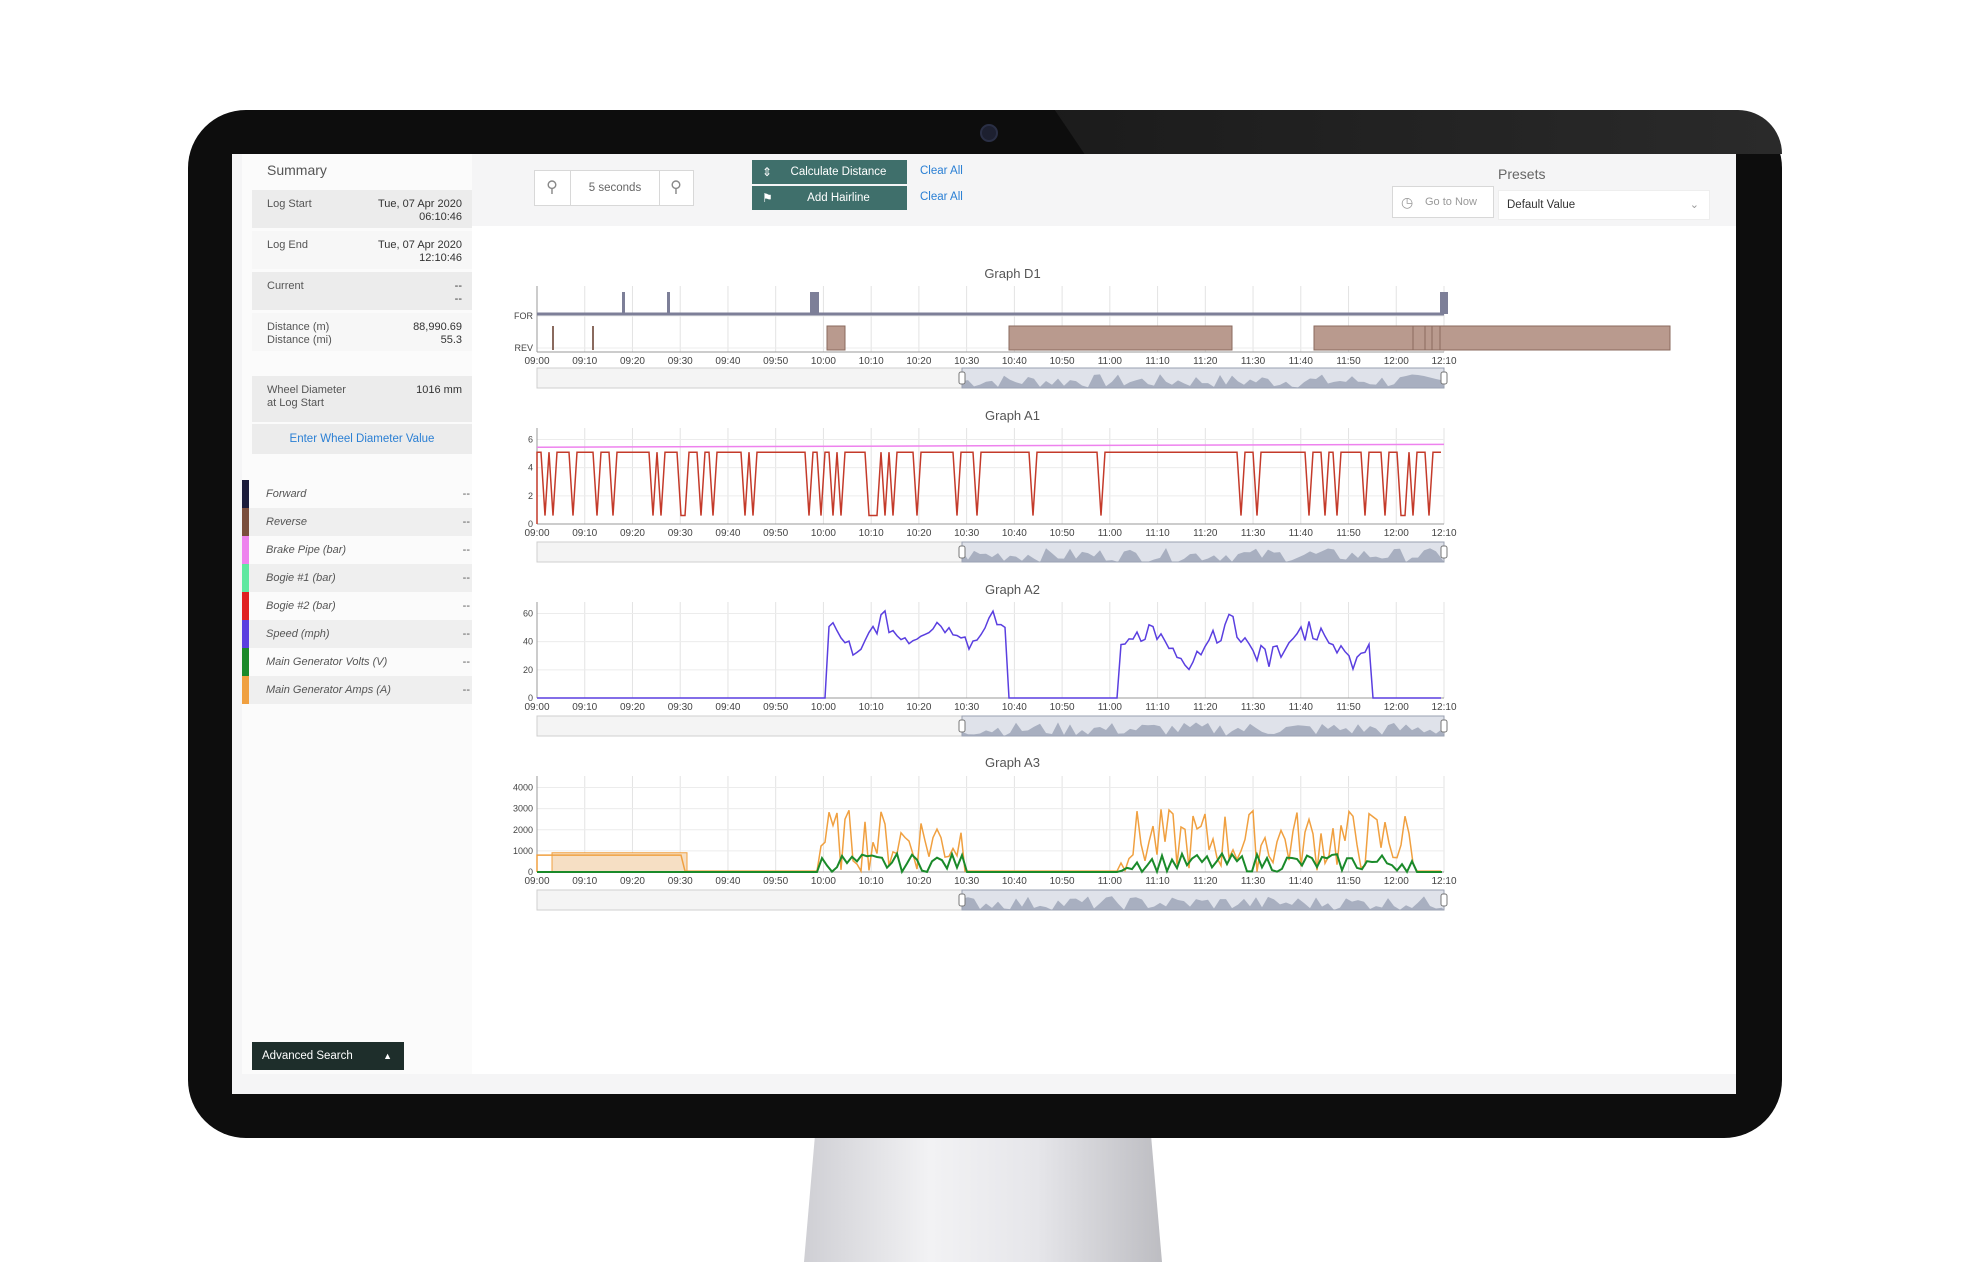  What do you see at coordinates (362, 494) in the screenshot?
I see `legend-item-forward: Forward --` at bounding box center [362, 494].